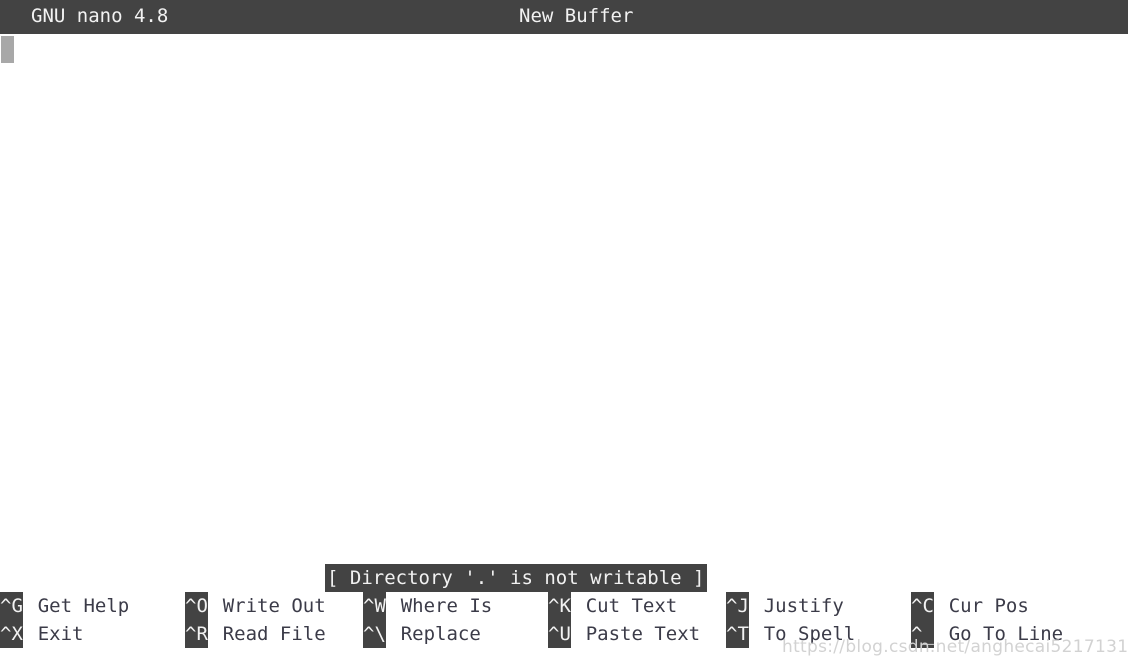  I want to click on shortcut-label-where-is: Where Is, so click(446, 606).